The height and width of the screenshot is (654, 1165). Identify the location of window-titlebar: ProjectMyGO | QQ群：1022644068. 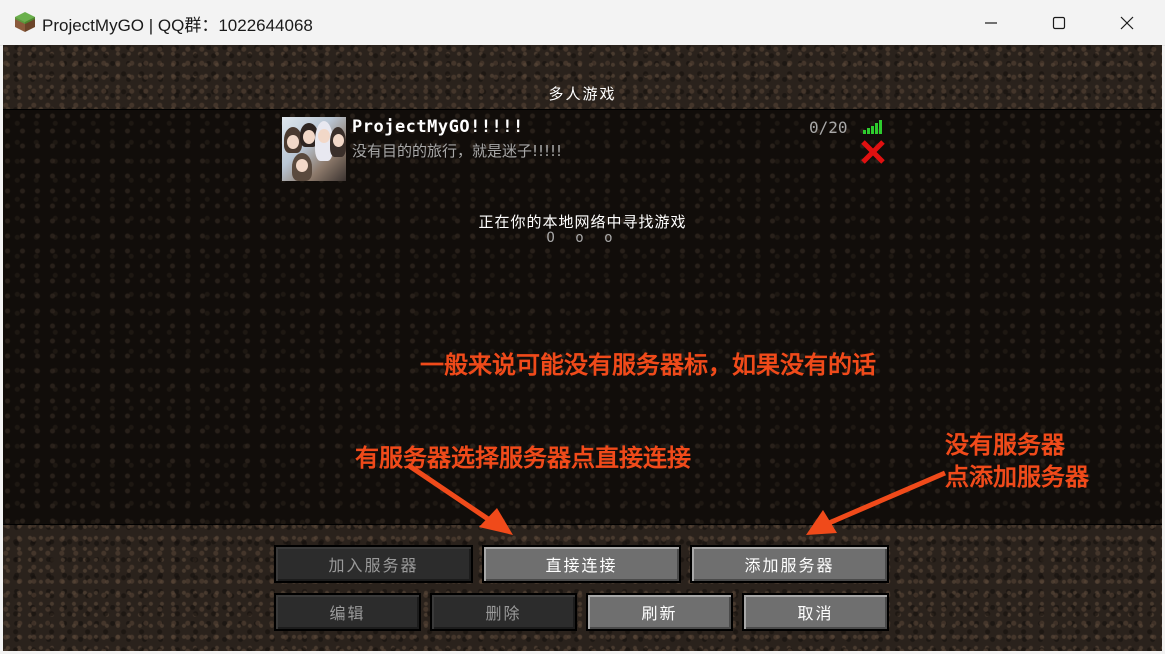
(582, 23).